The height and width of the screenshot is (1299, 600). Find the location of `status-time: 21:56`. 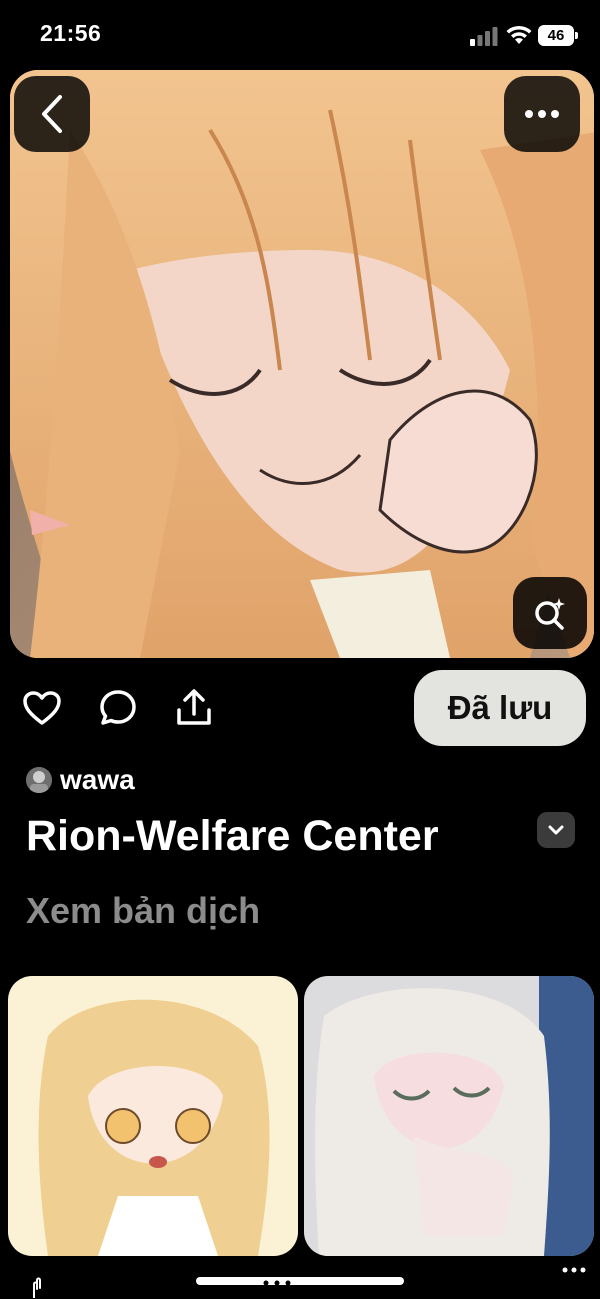

status-time: 21:56 is located at coordinates (71, 33).